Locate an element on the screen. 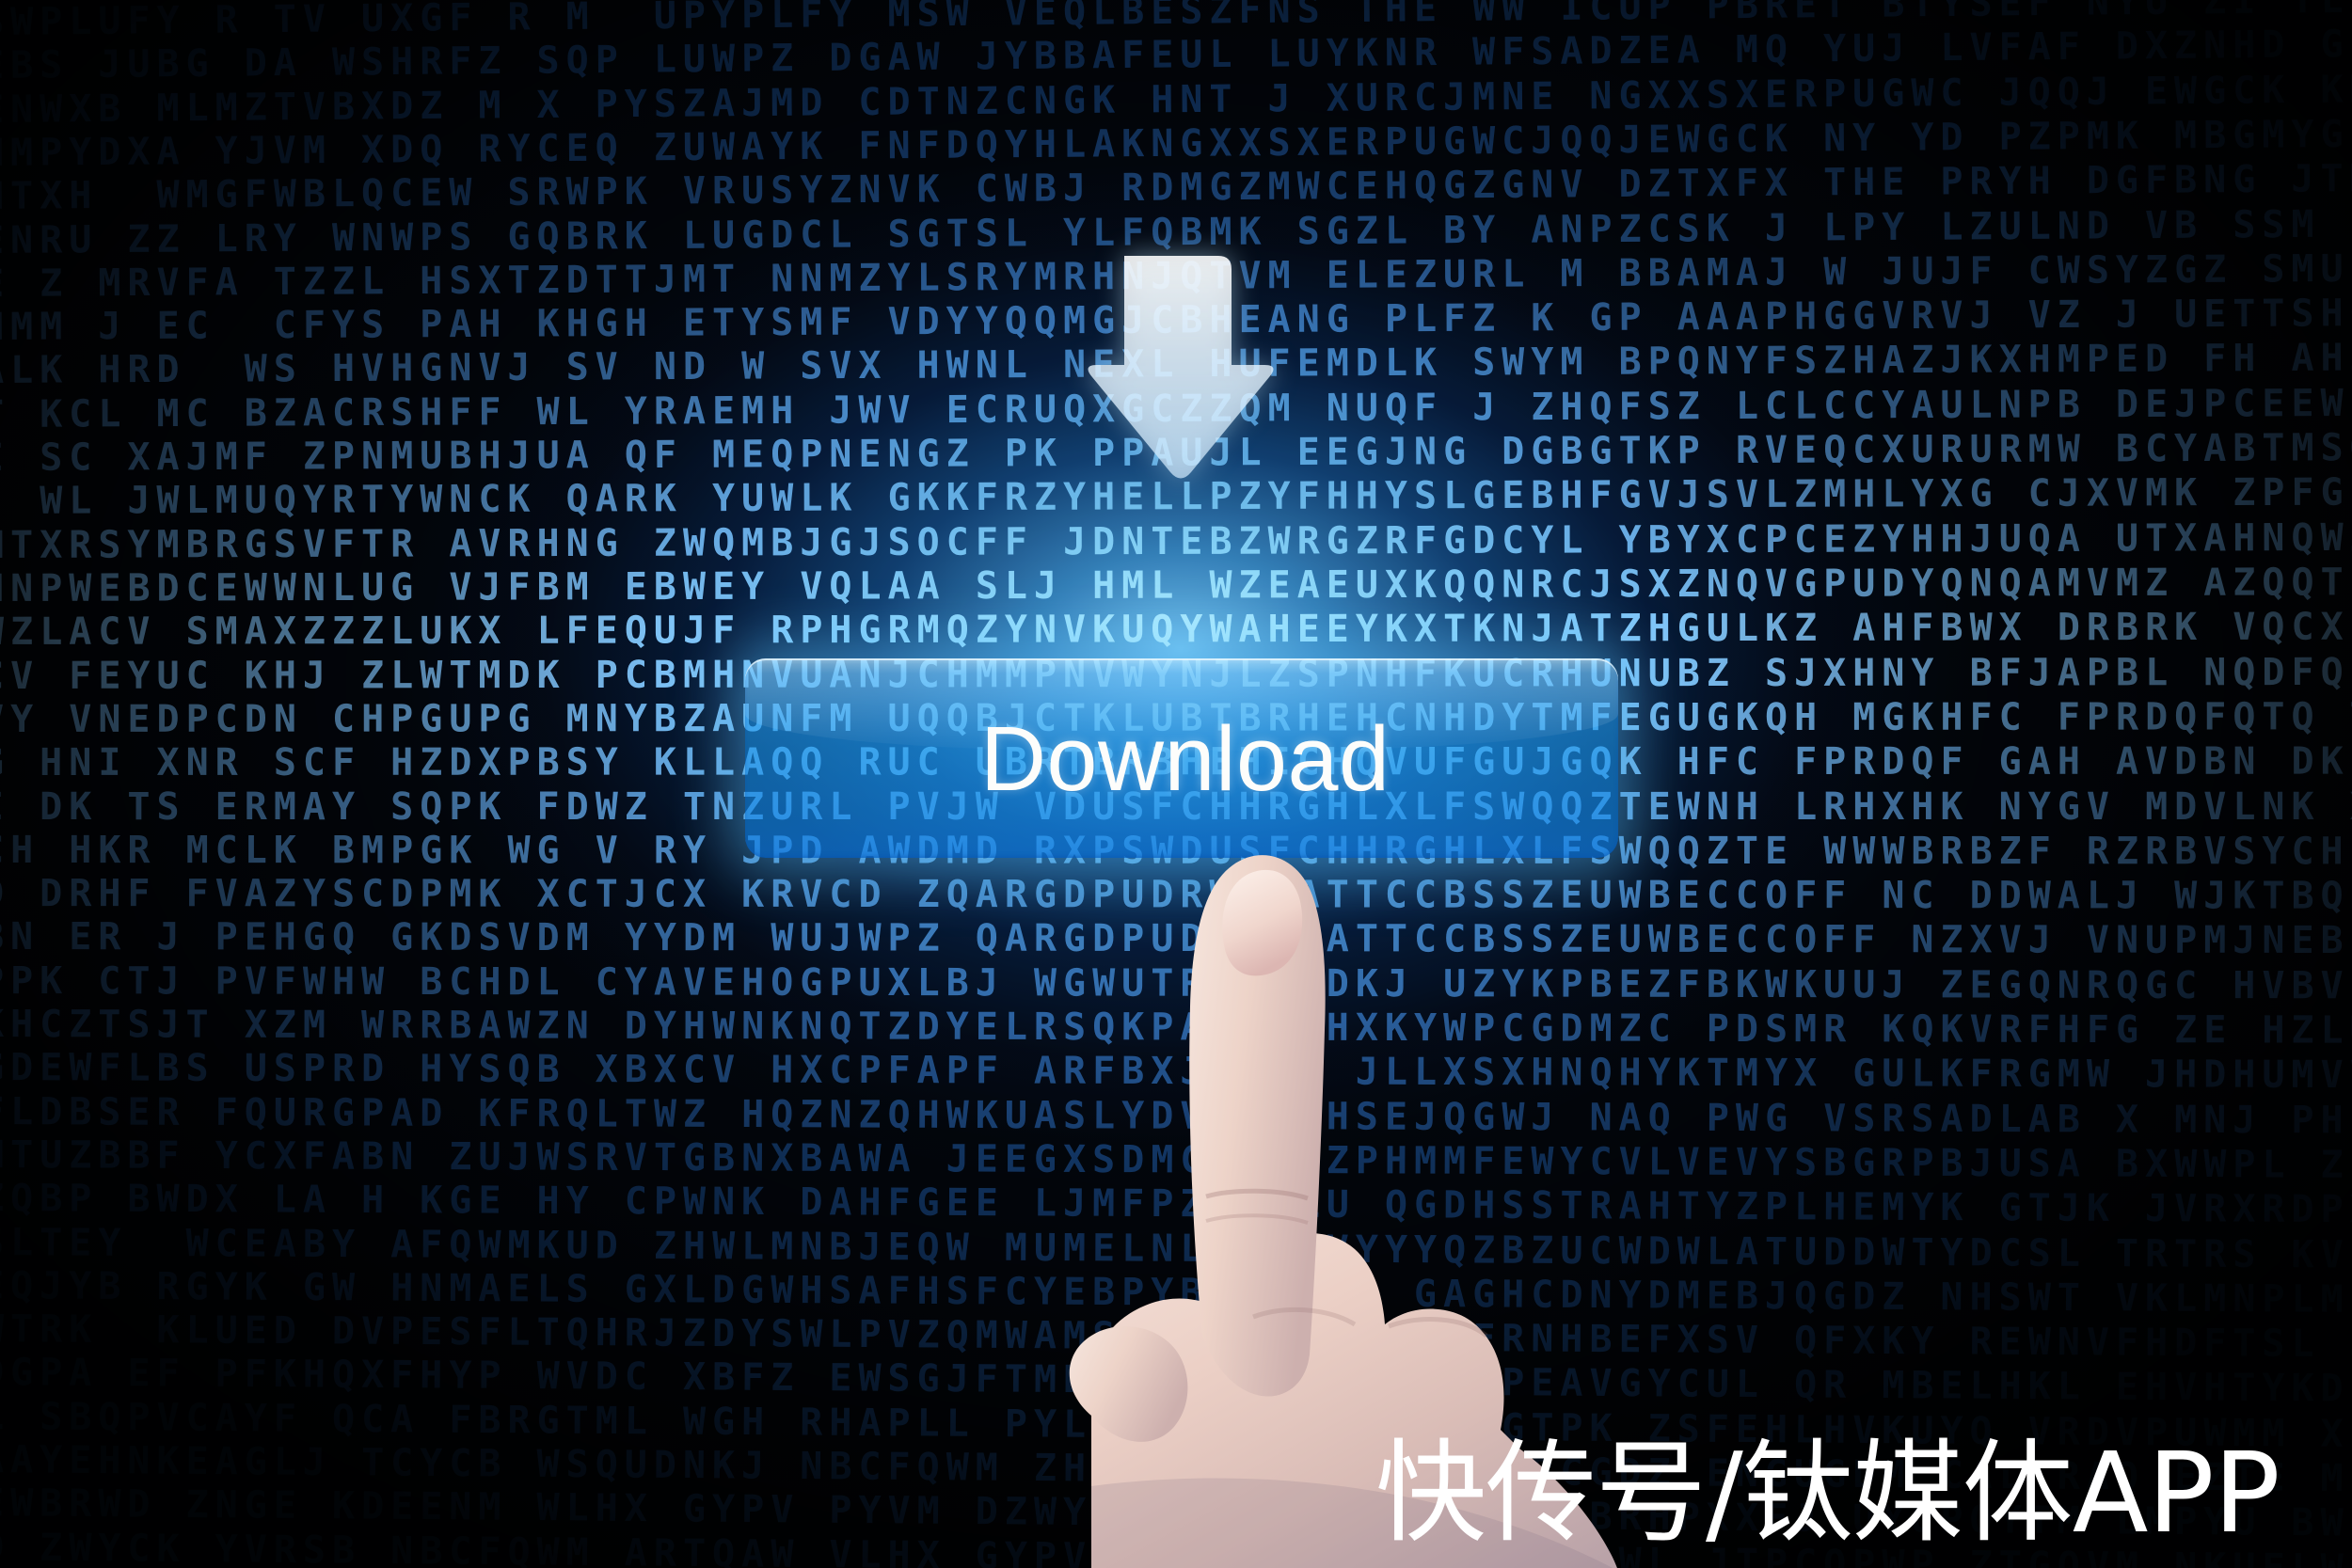 Image resolution: width=2352 pixels, height=1568 pixels. watermark-text: 快传号/钛媒体APP is located at coordinates (1827, 1493).